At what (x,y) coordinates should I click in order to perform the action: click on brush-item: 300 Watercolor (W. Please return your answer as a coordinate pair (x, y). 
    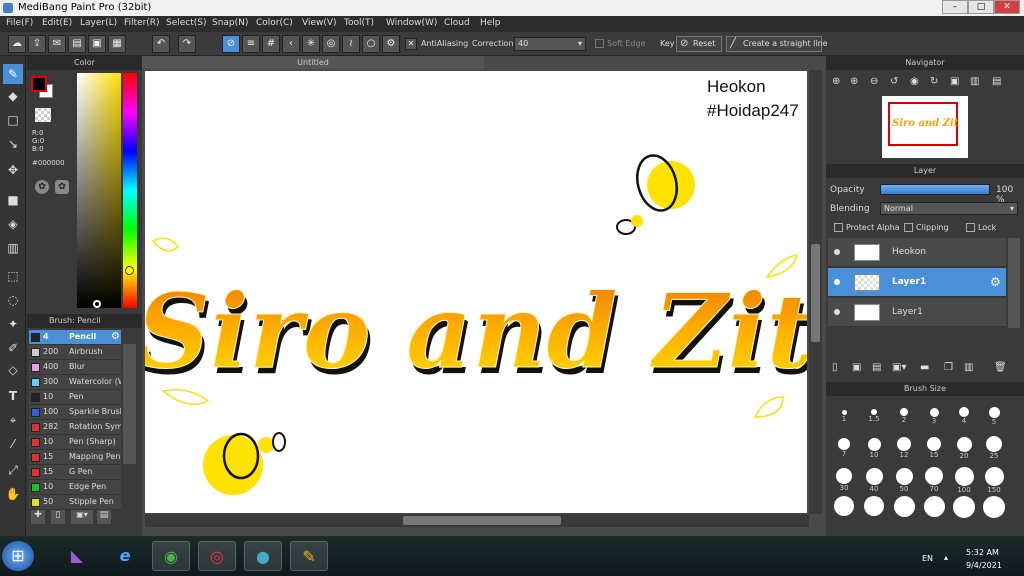
    Looking at the image, I should click on (75, 382).